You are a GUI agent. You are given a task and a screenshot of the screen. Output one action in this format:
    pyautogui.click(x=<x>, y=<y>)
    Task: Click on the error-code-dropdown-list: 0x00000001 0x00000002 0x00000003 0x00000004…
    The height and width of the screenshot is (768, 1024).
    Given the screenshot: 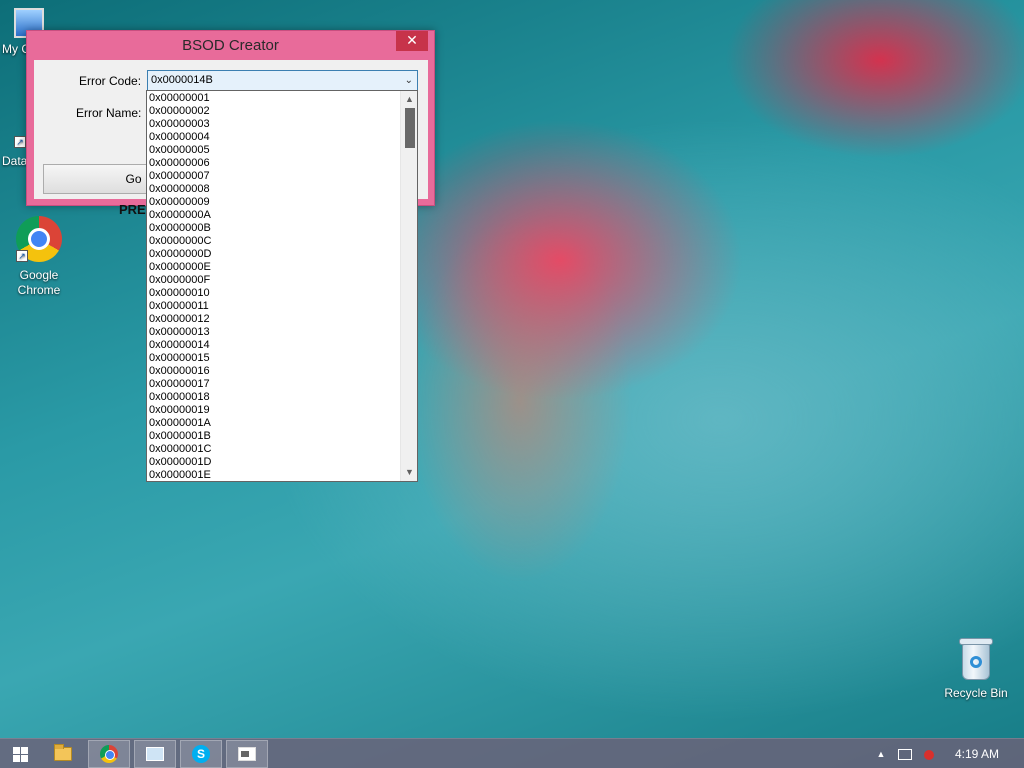 What is the action you would take?
    pyautogui.click(x=282, y=286)
    